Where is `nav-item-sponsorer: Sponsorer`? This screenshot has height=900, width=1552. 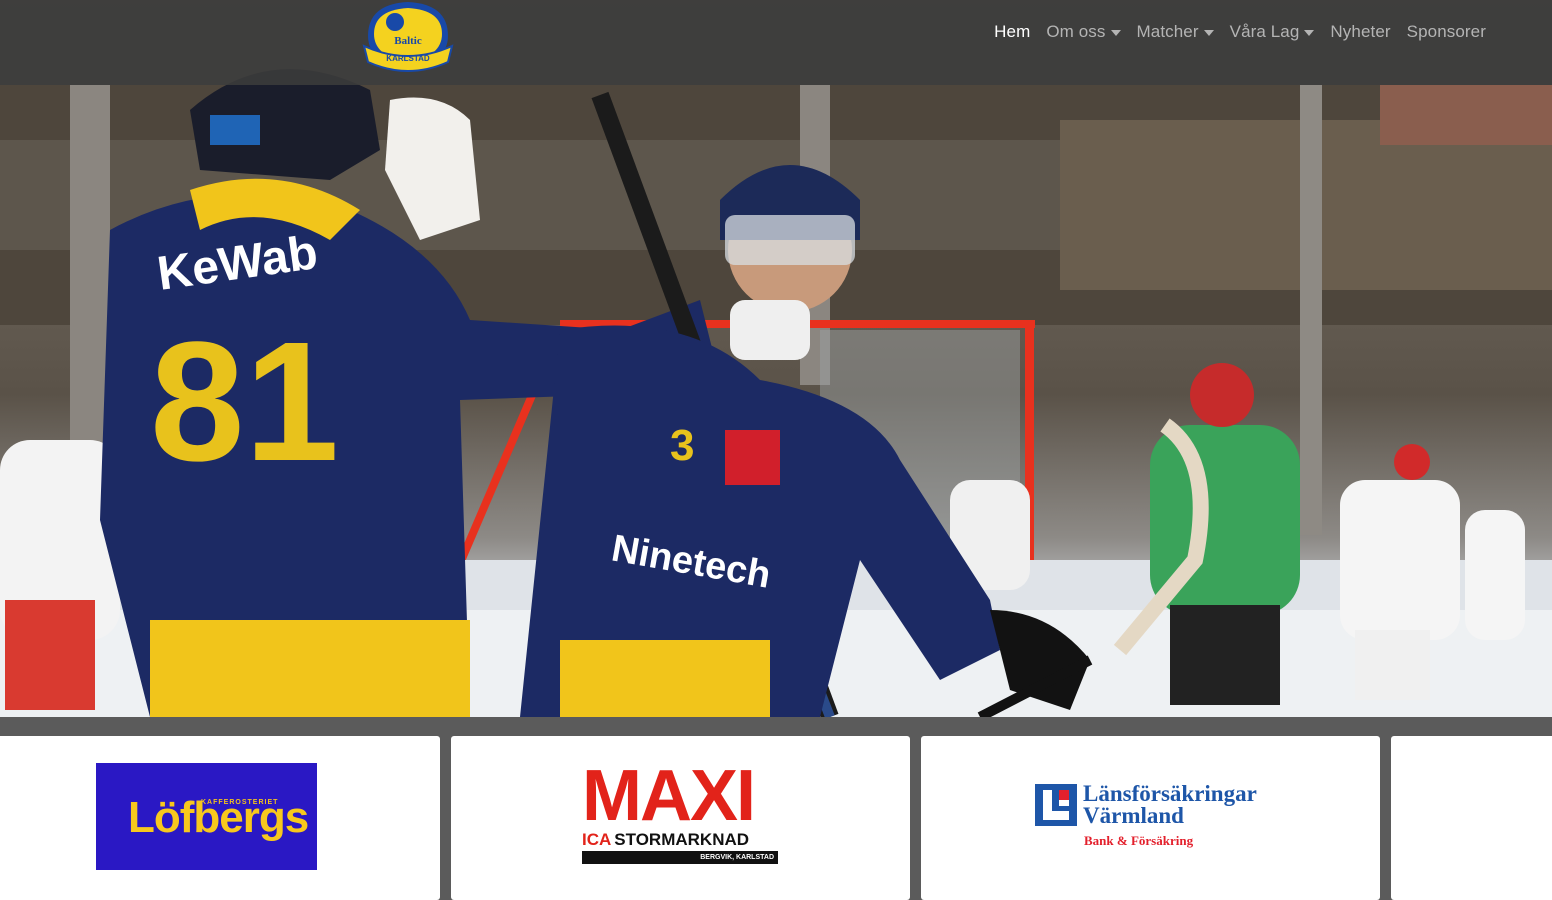 nav-item-sponsorer: Sponsorer is located at coordinates (1446, 32).